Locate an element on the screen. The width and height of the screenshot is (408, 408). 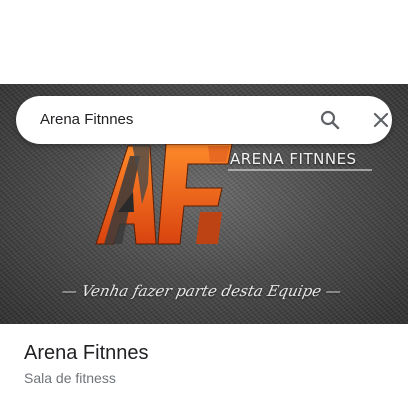
tagline-dash-left: — is located at coordinates (72, 291).